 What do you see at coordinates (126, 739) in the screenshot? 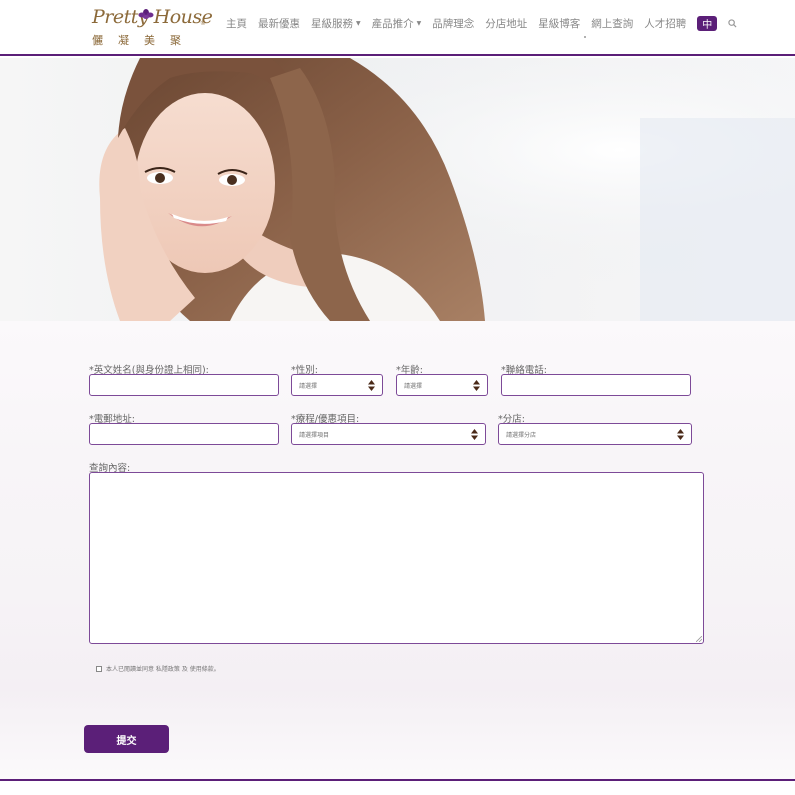
I see `submit-button: 提交` at bounding box center [126, 739].